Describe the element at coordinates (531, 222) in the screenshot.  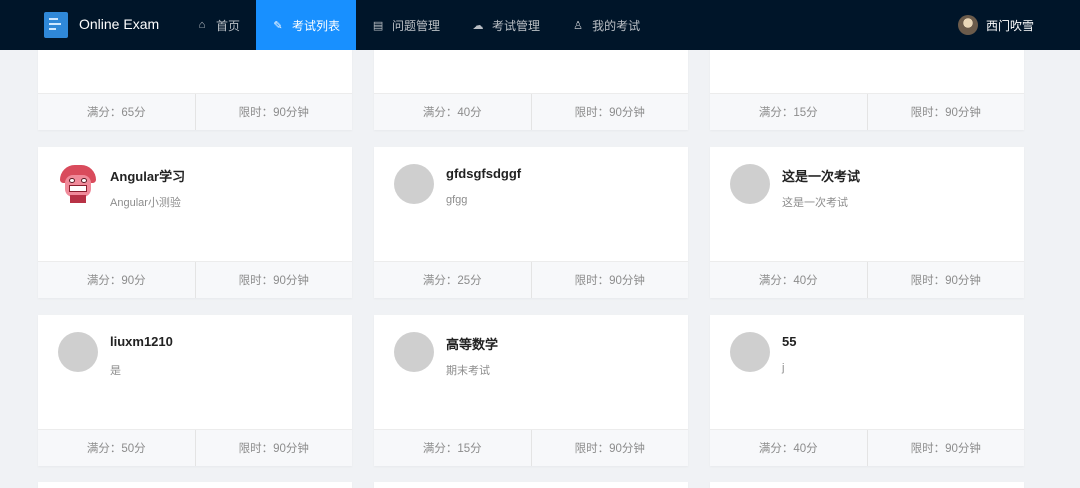
I see `exam-card: gfdsgfsdggf gfgg 满分：25分 限时：90分钟` at that location.